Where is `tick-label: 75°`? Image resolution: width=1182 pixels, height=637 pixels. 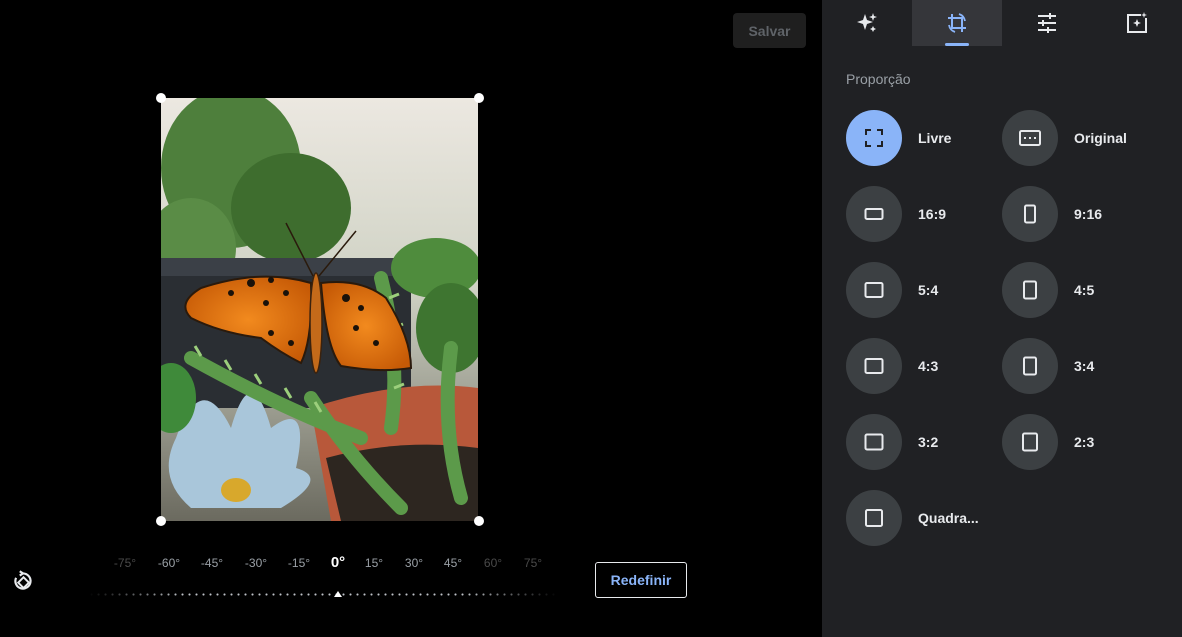
tick-label: 75° is located at coordinates (533, 563).